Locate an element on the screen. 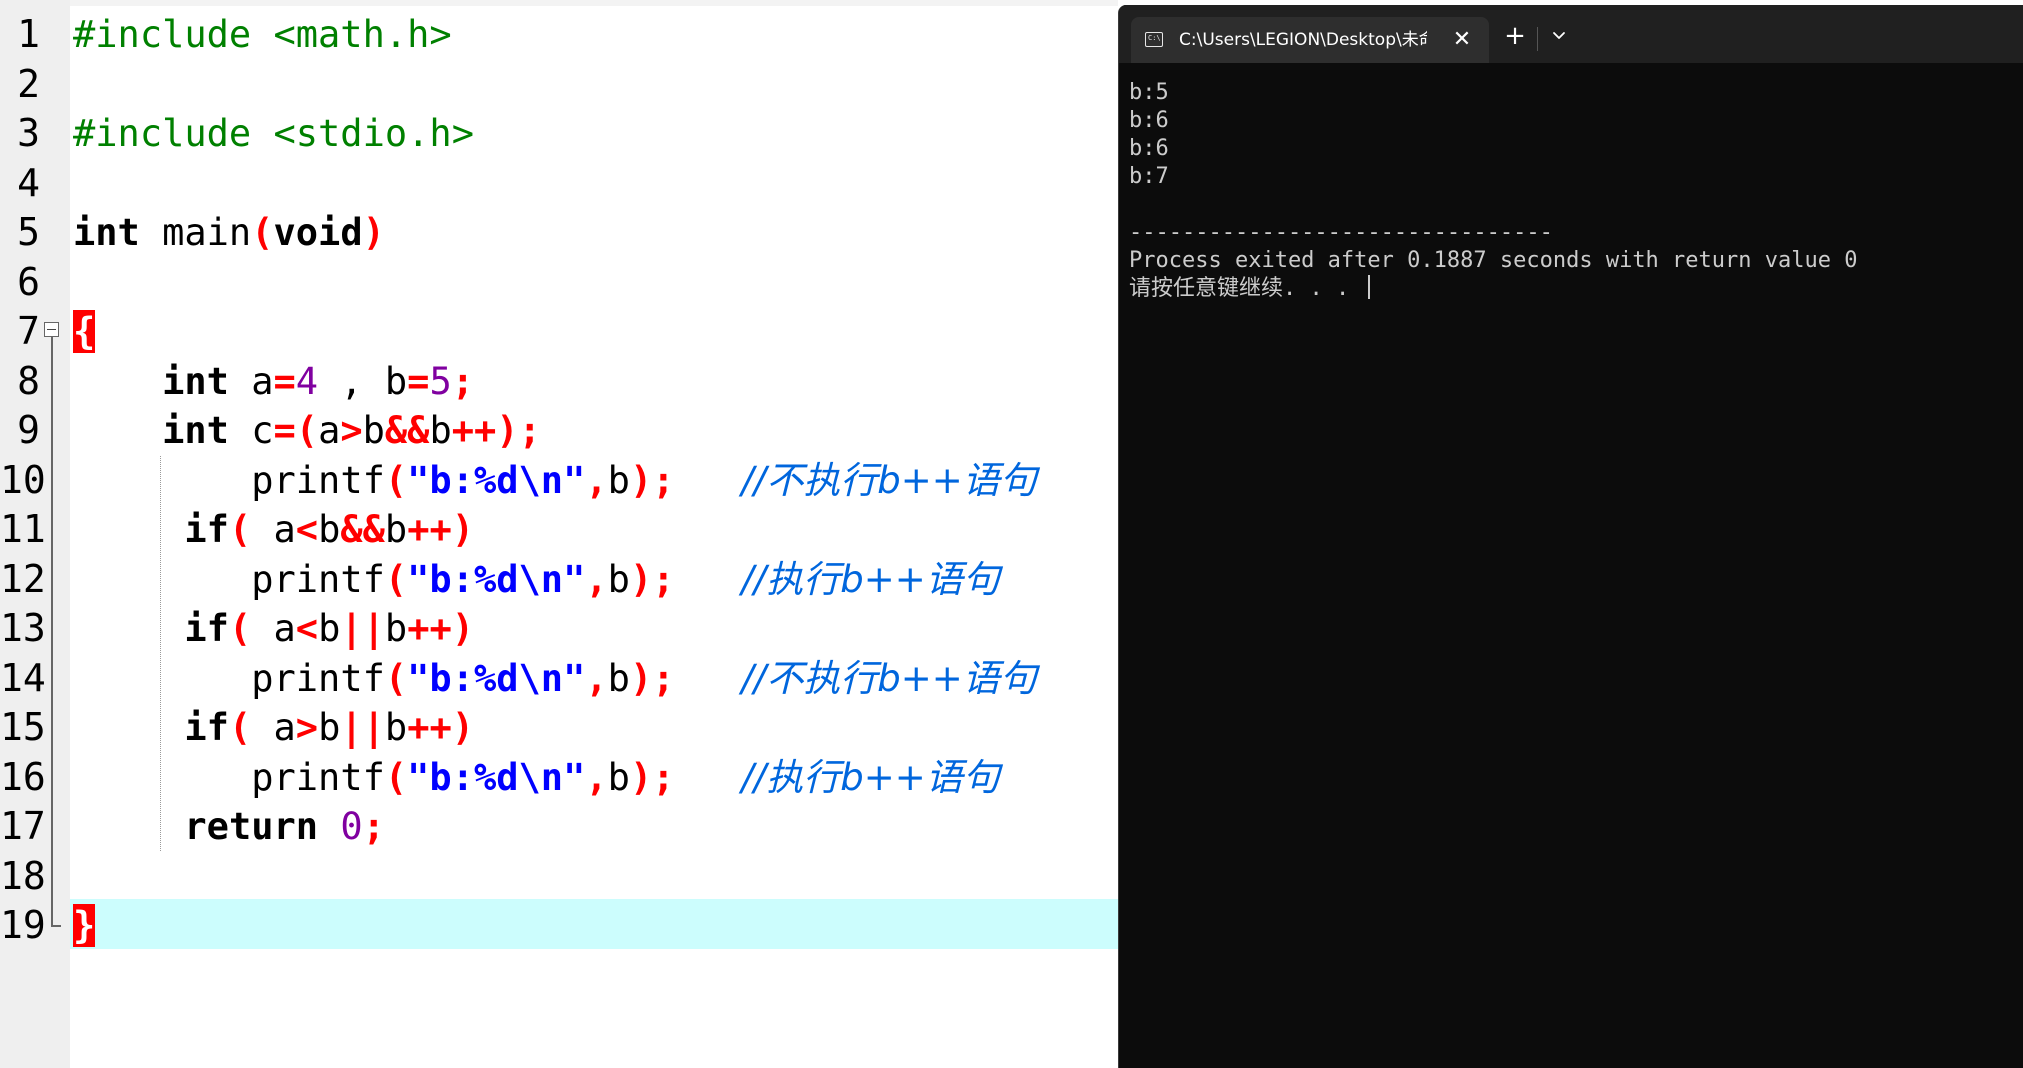 The height and width of the screenshot is (1068, 2023). code-line-1: #include <math.h> is located at coordinates (262, 35).